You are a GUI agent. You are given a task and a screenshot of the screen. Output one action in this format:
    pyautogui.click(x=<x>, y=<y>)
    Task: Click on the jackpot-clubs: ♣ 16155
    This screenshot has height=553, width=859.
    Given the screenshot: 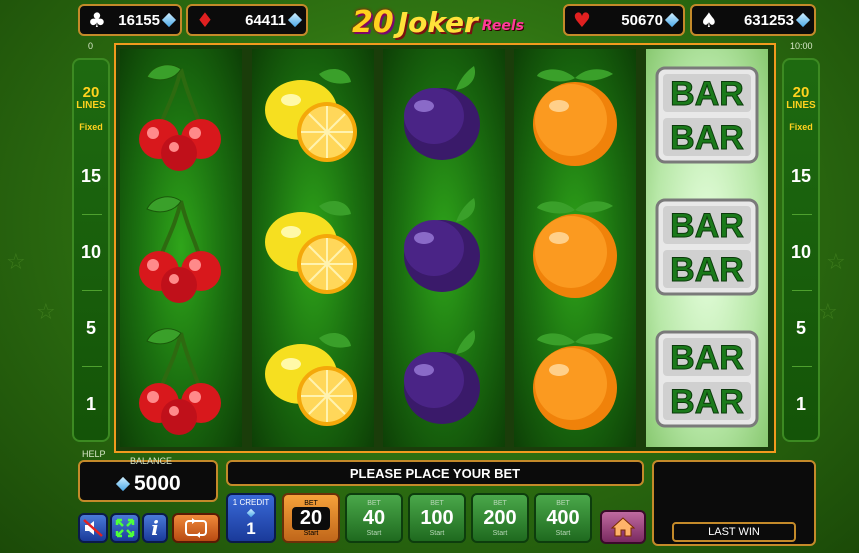 What is the action you would take?
    pyautogui.click(x=130, y=20)
    